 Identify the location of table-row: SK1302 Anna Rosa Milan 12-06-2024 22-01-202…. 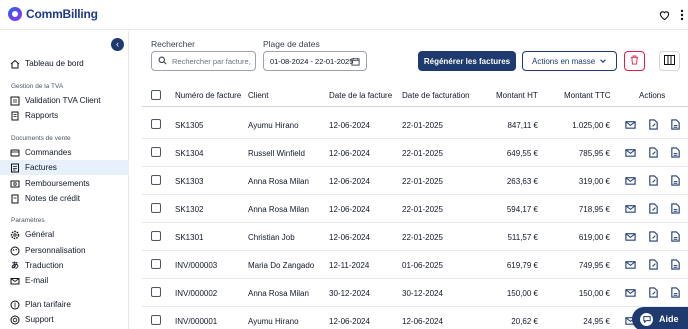
(415, 209).